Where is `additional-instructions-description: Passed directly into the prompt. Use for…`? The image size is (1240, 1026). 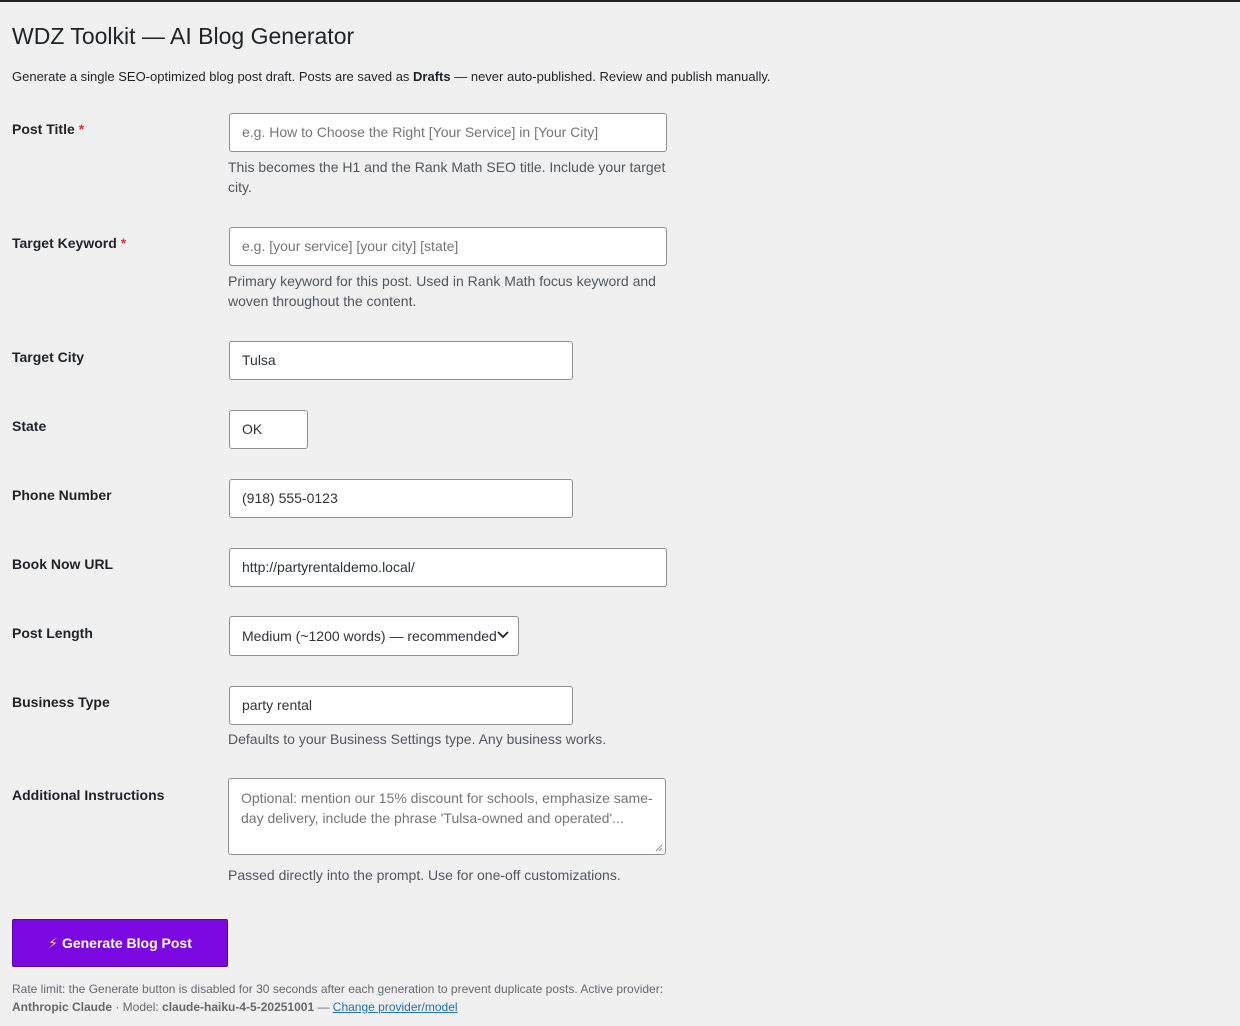
additional-instructions-description: Passed directly into the prompt. Use for… is located at coordinates (424, 875).